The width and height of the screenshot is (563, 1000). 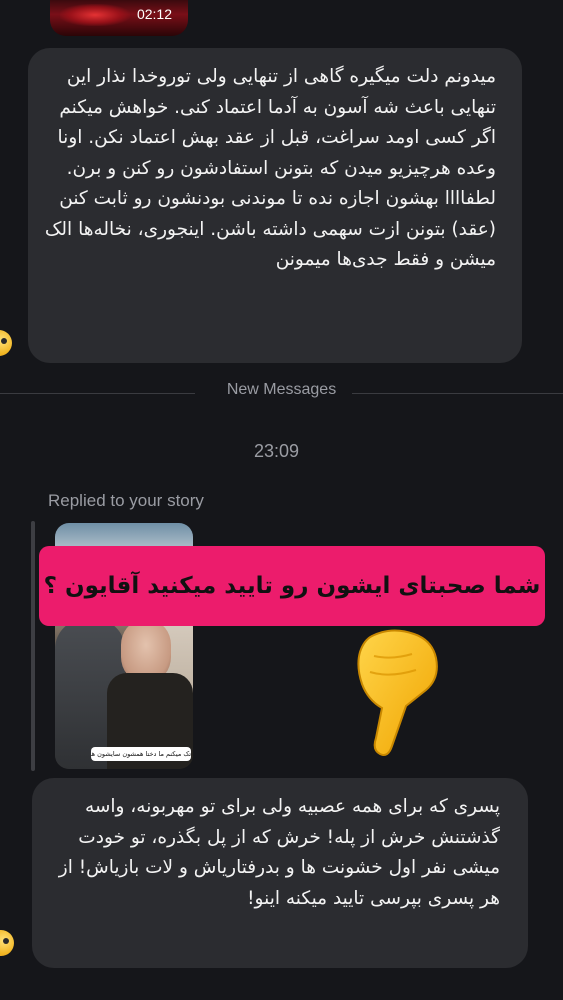 I want to click on previous-media-thumbnail: 02:12, so click(x=119, y=18).